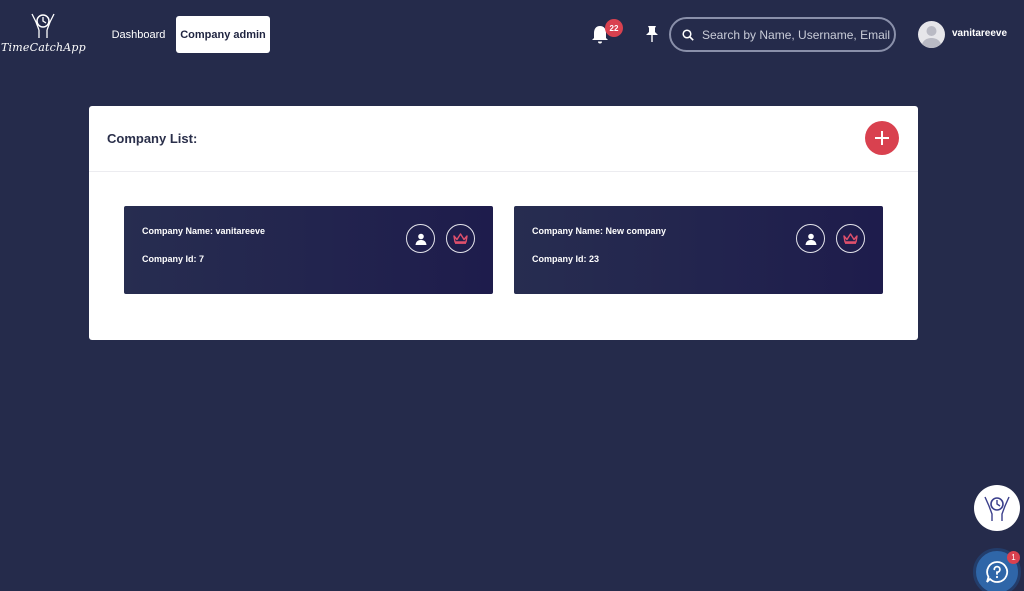 The width and height of the screenshot is (1024, 591). I want to click on plus-icon, so click(882, 138).